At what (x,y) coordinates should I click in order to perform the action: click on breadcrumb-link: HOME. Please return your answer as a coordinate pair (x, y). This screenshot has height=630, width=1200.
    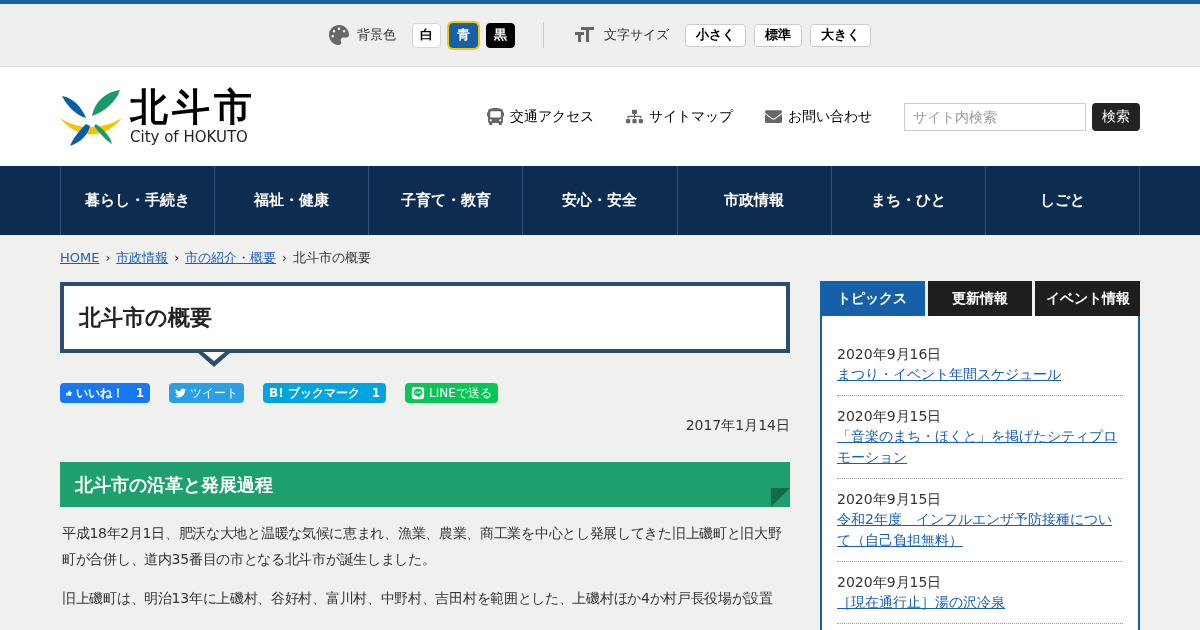
    Looking at the image, I should click on (80, 258).